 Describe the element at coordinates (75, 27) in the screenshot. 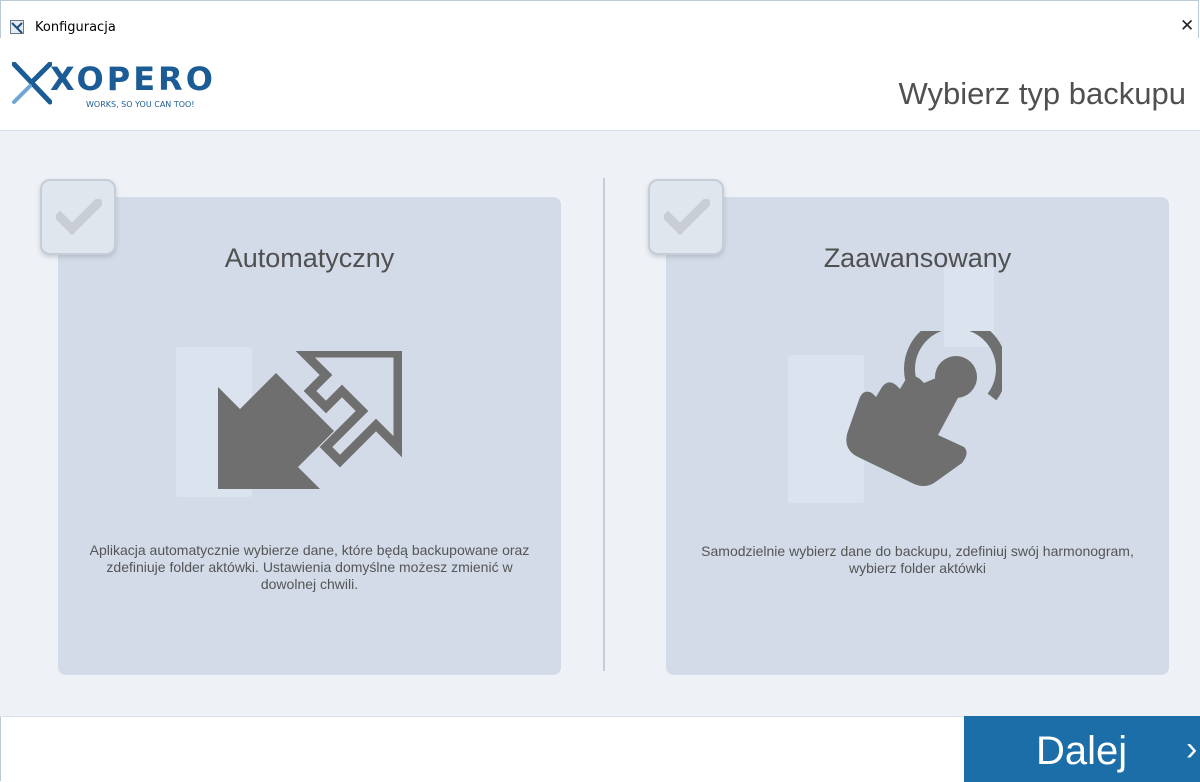

I see `window-title: Konfiguracja` at that location.